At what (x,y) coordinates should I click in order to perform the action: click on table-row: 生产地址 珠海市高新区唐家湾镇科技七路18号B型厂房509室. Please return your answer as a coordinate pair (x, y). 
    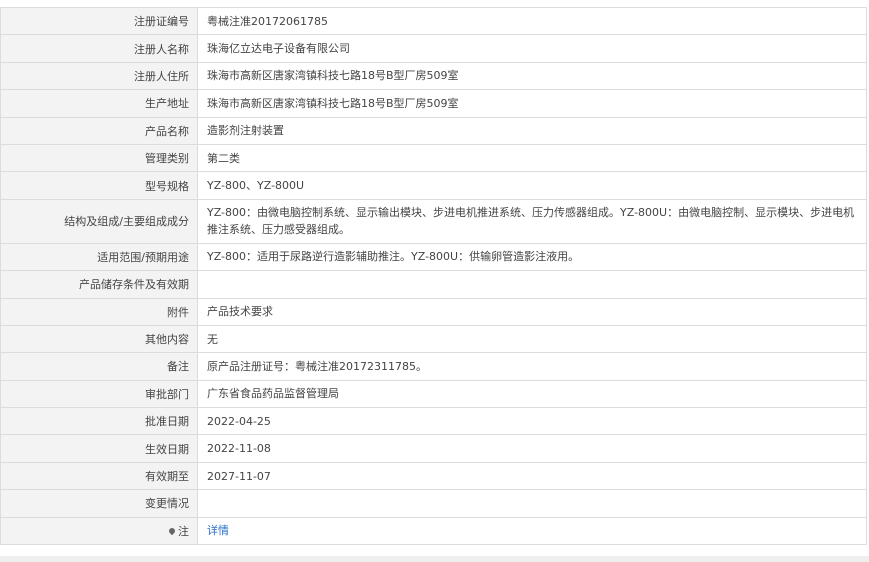
    Looking at the image, I should click on (433, 103).